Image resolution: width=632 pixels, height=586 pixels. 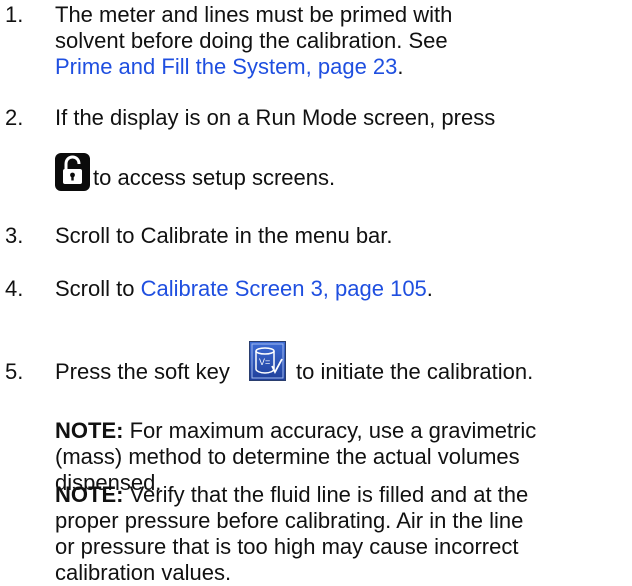 I want to click on note-text: For maximum accuracy, use a gravimetric, so click(x=330, y=430).